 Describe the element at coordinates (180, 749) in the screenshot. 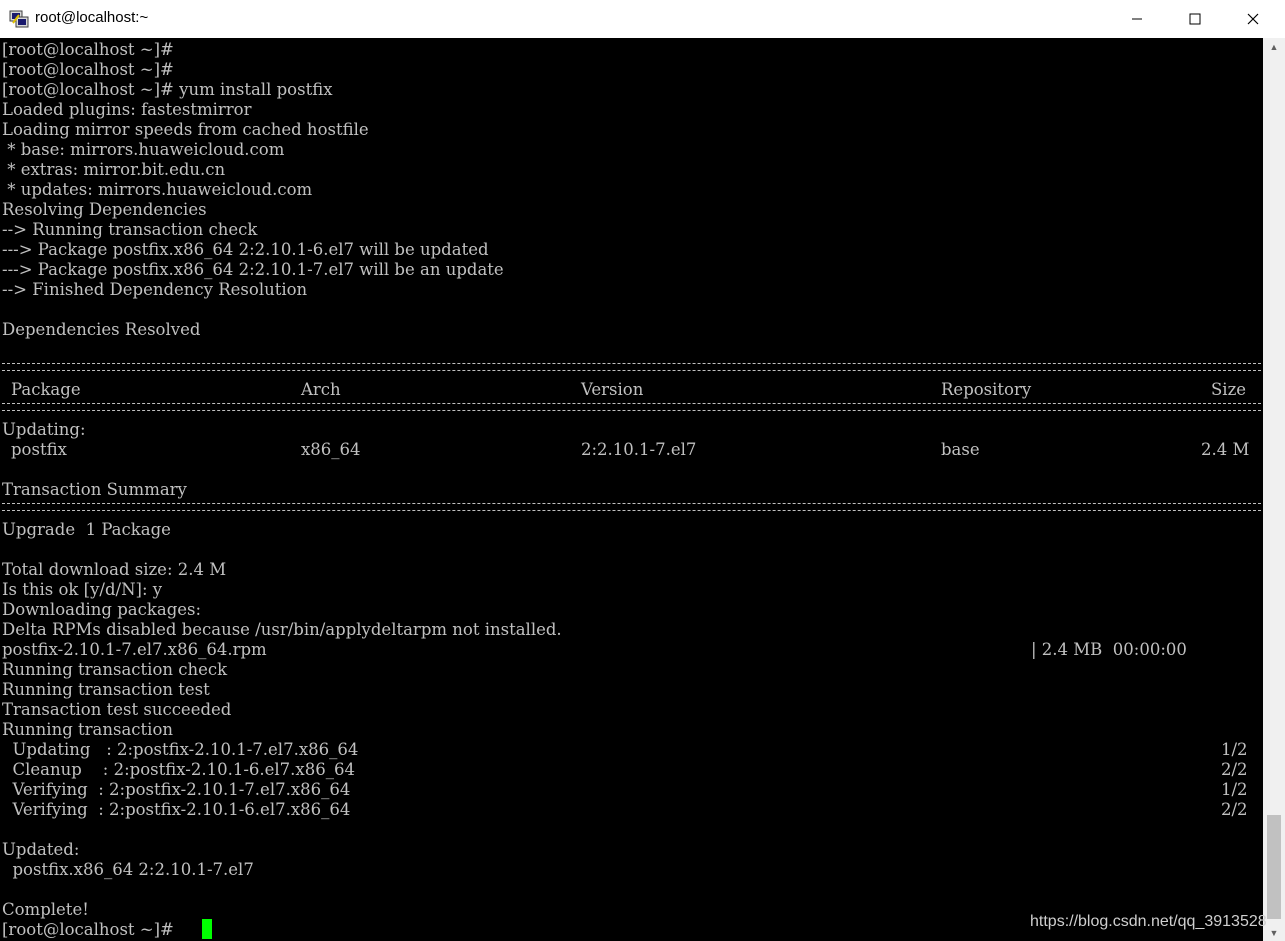

I see `step-text: Updating : 2:postfix-2.10.1-7.el7.x86_64` at that location.